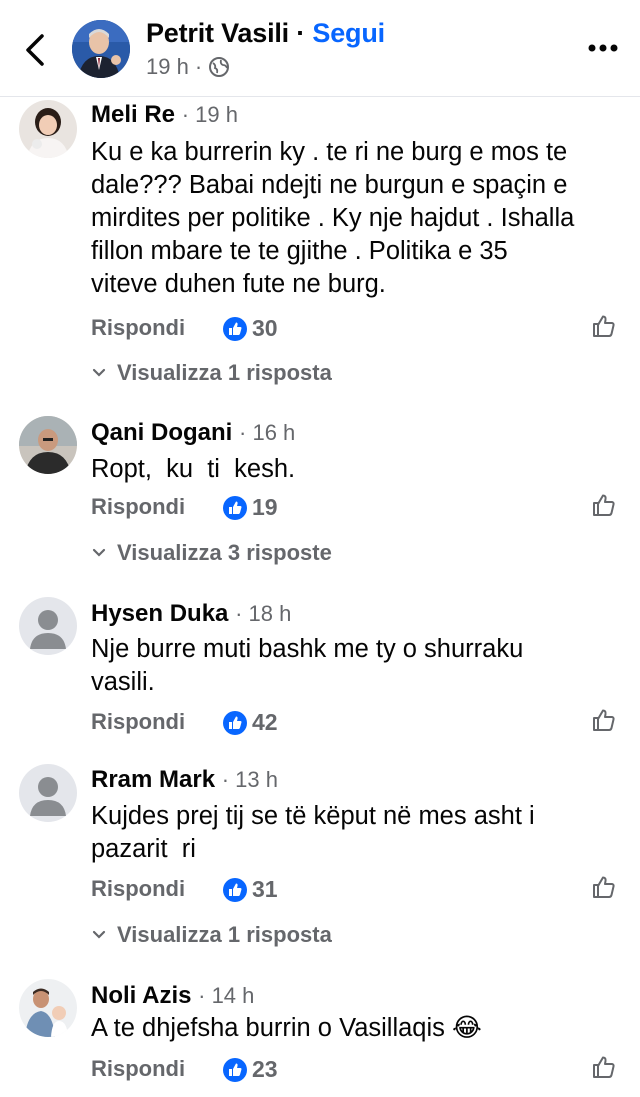 This screenshot has width=640, height=1097. Describe the element at coordinates (356, 1071) in the screenshot. I see `comment-actions: Rispondi 23` at that location.